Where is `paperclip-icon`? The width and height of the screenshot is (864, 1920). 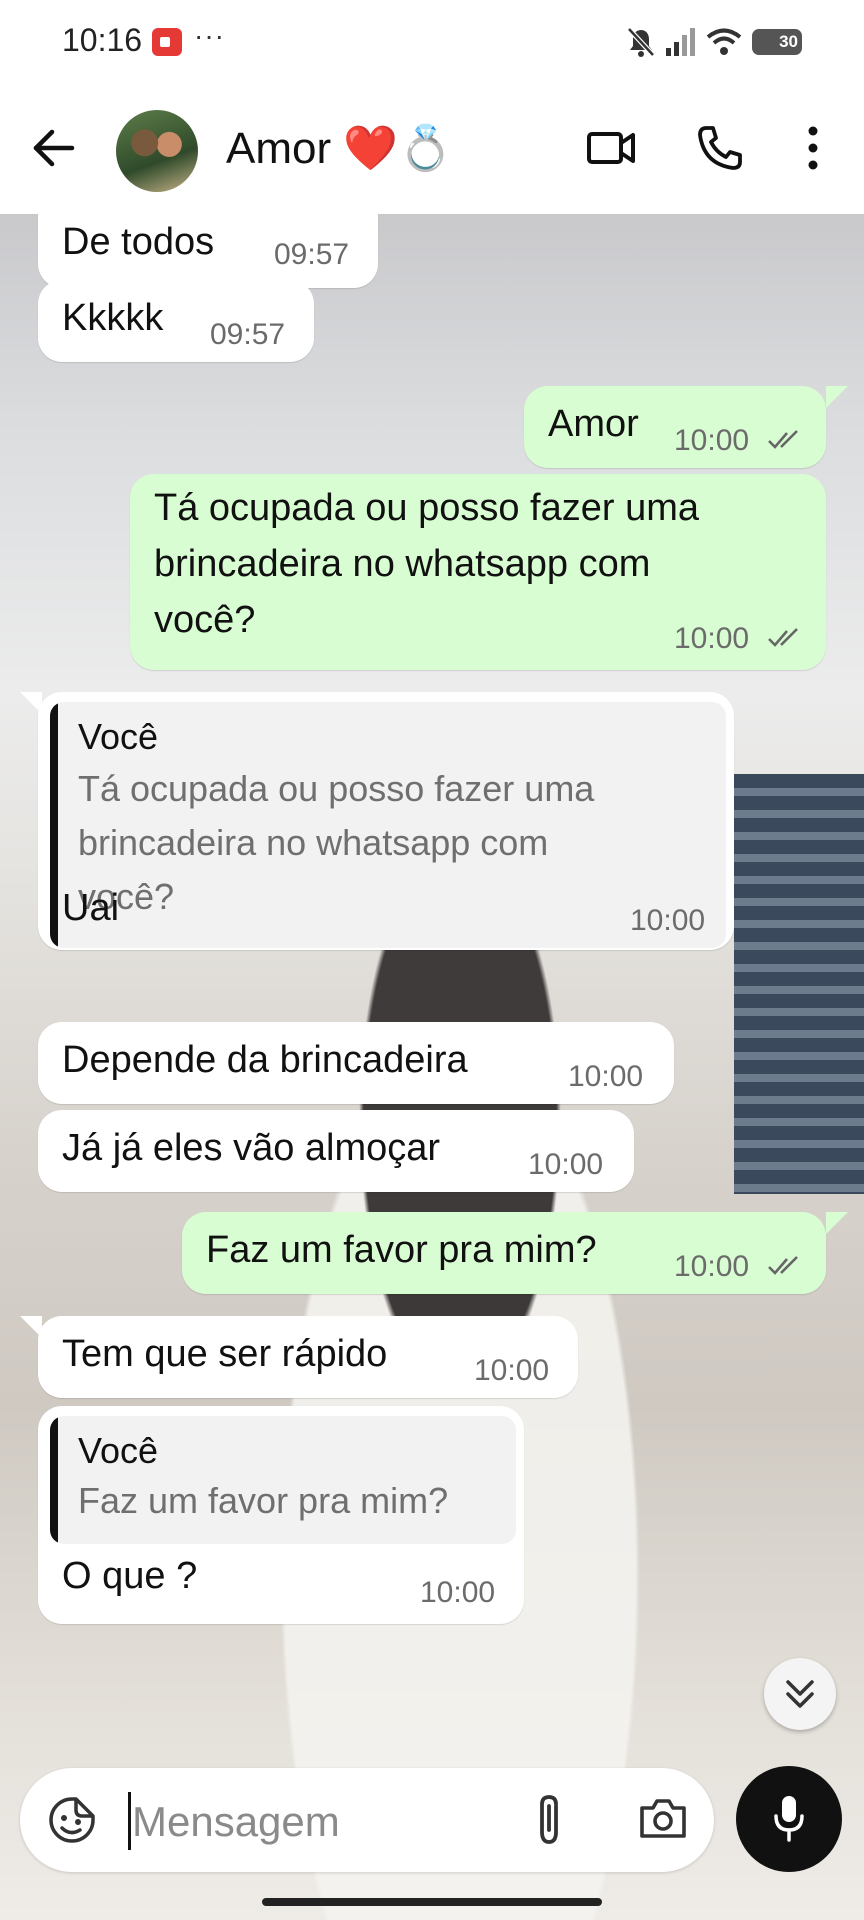
paperclip-icon is located at coordinates (549, 1820).